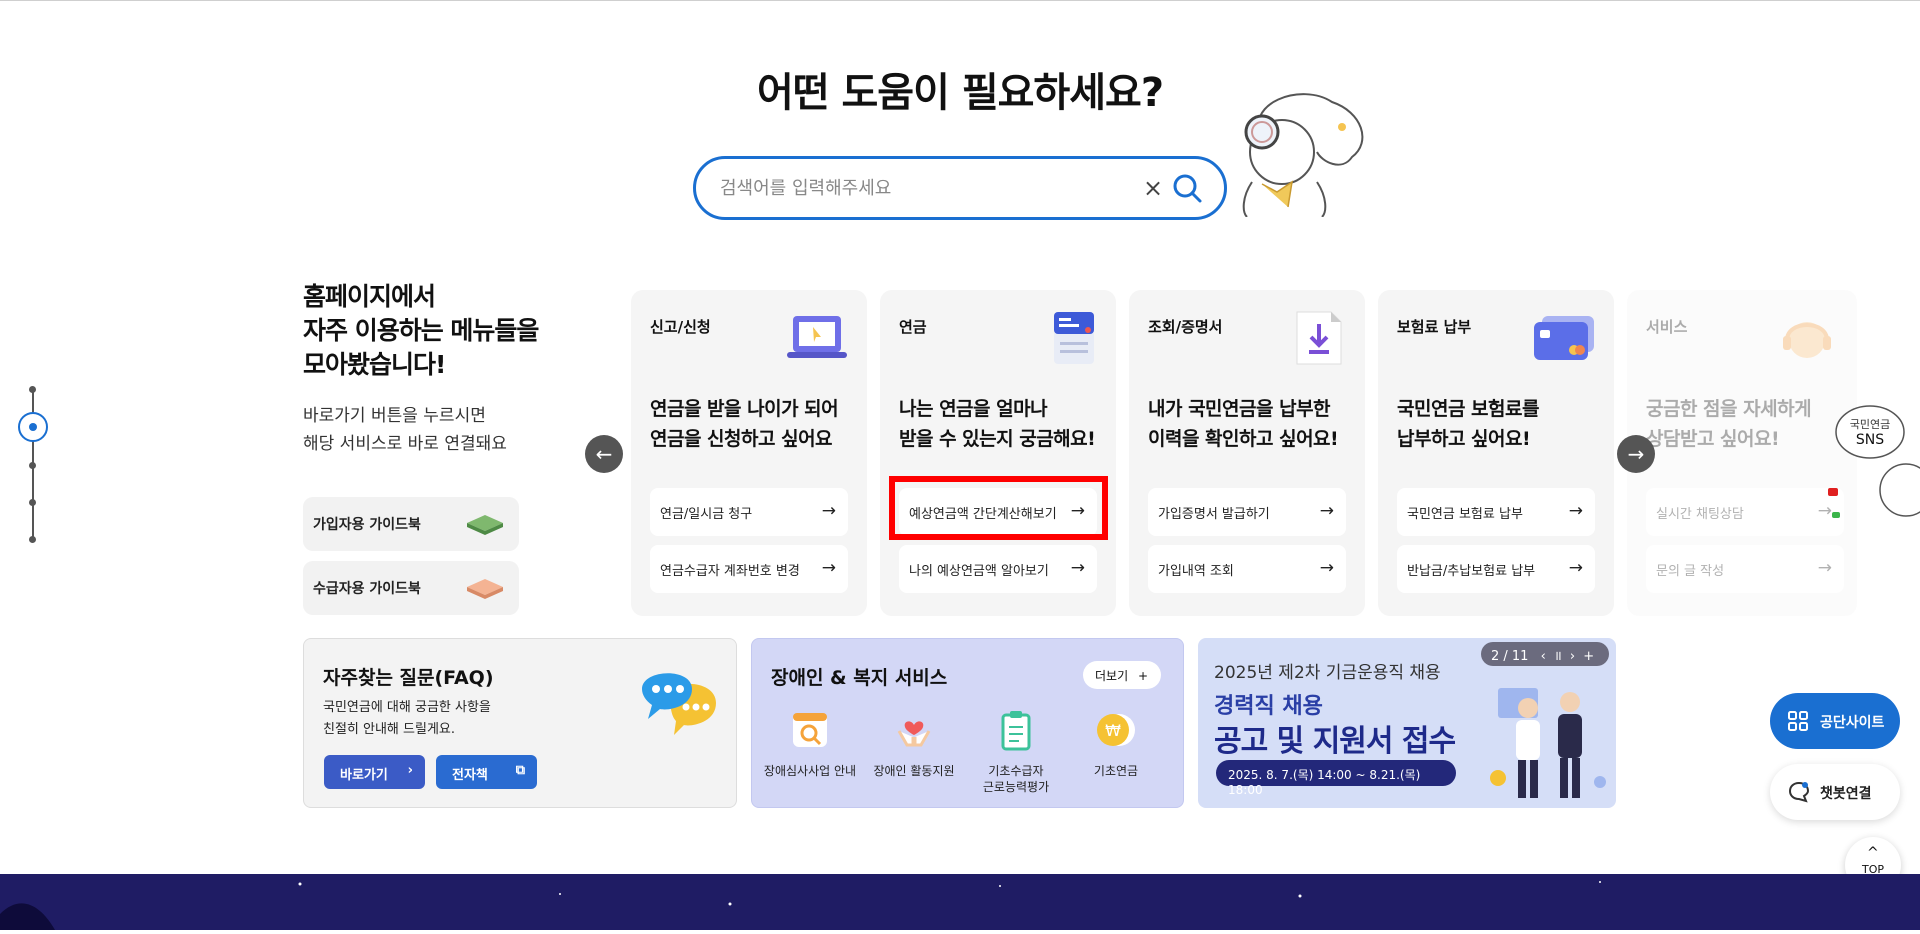 This screenshot has width=1920, height=934. I want to click on download-document-icon, so click(1319, 338).